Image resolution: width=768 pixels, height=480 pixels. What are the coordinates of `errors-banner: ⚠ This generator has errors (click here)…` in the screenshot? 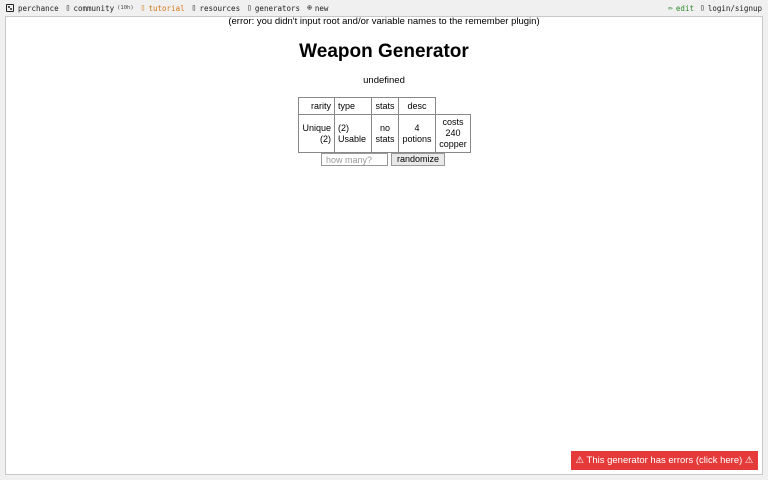 It's located at (664, 460).